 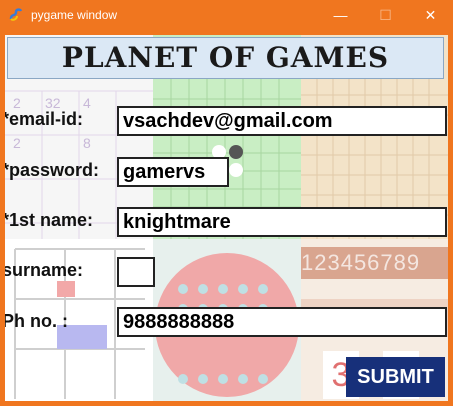 I want to click on window-title: pygame window, so click(x=74, y=15).